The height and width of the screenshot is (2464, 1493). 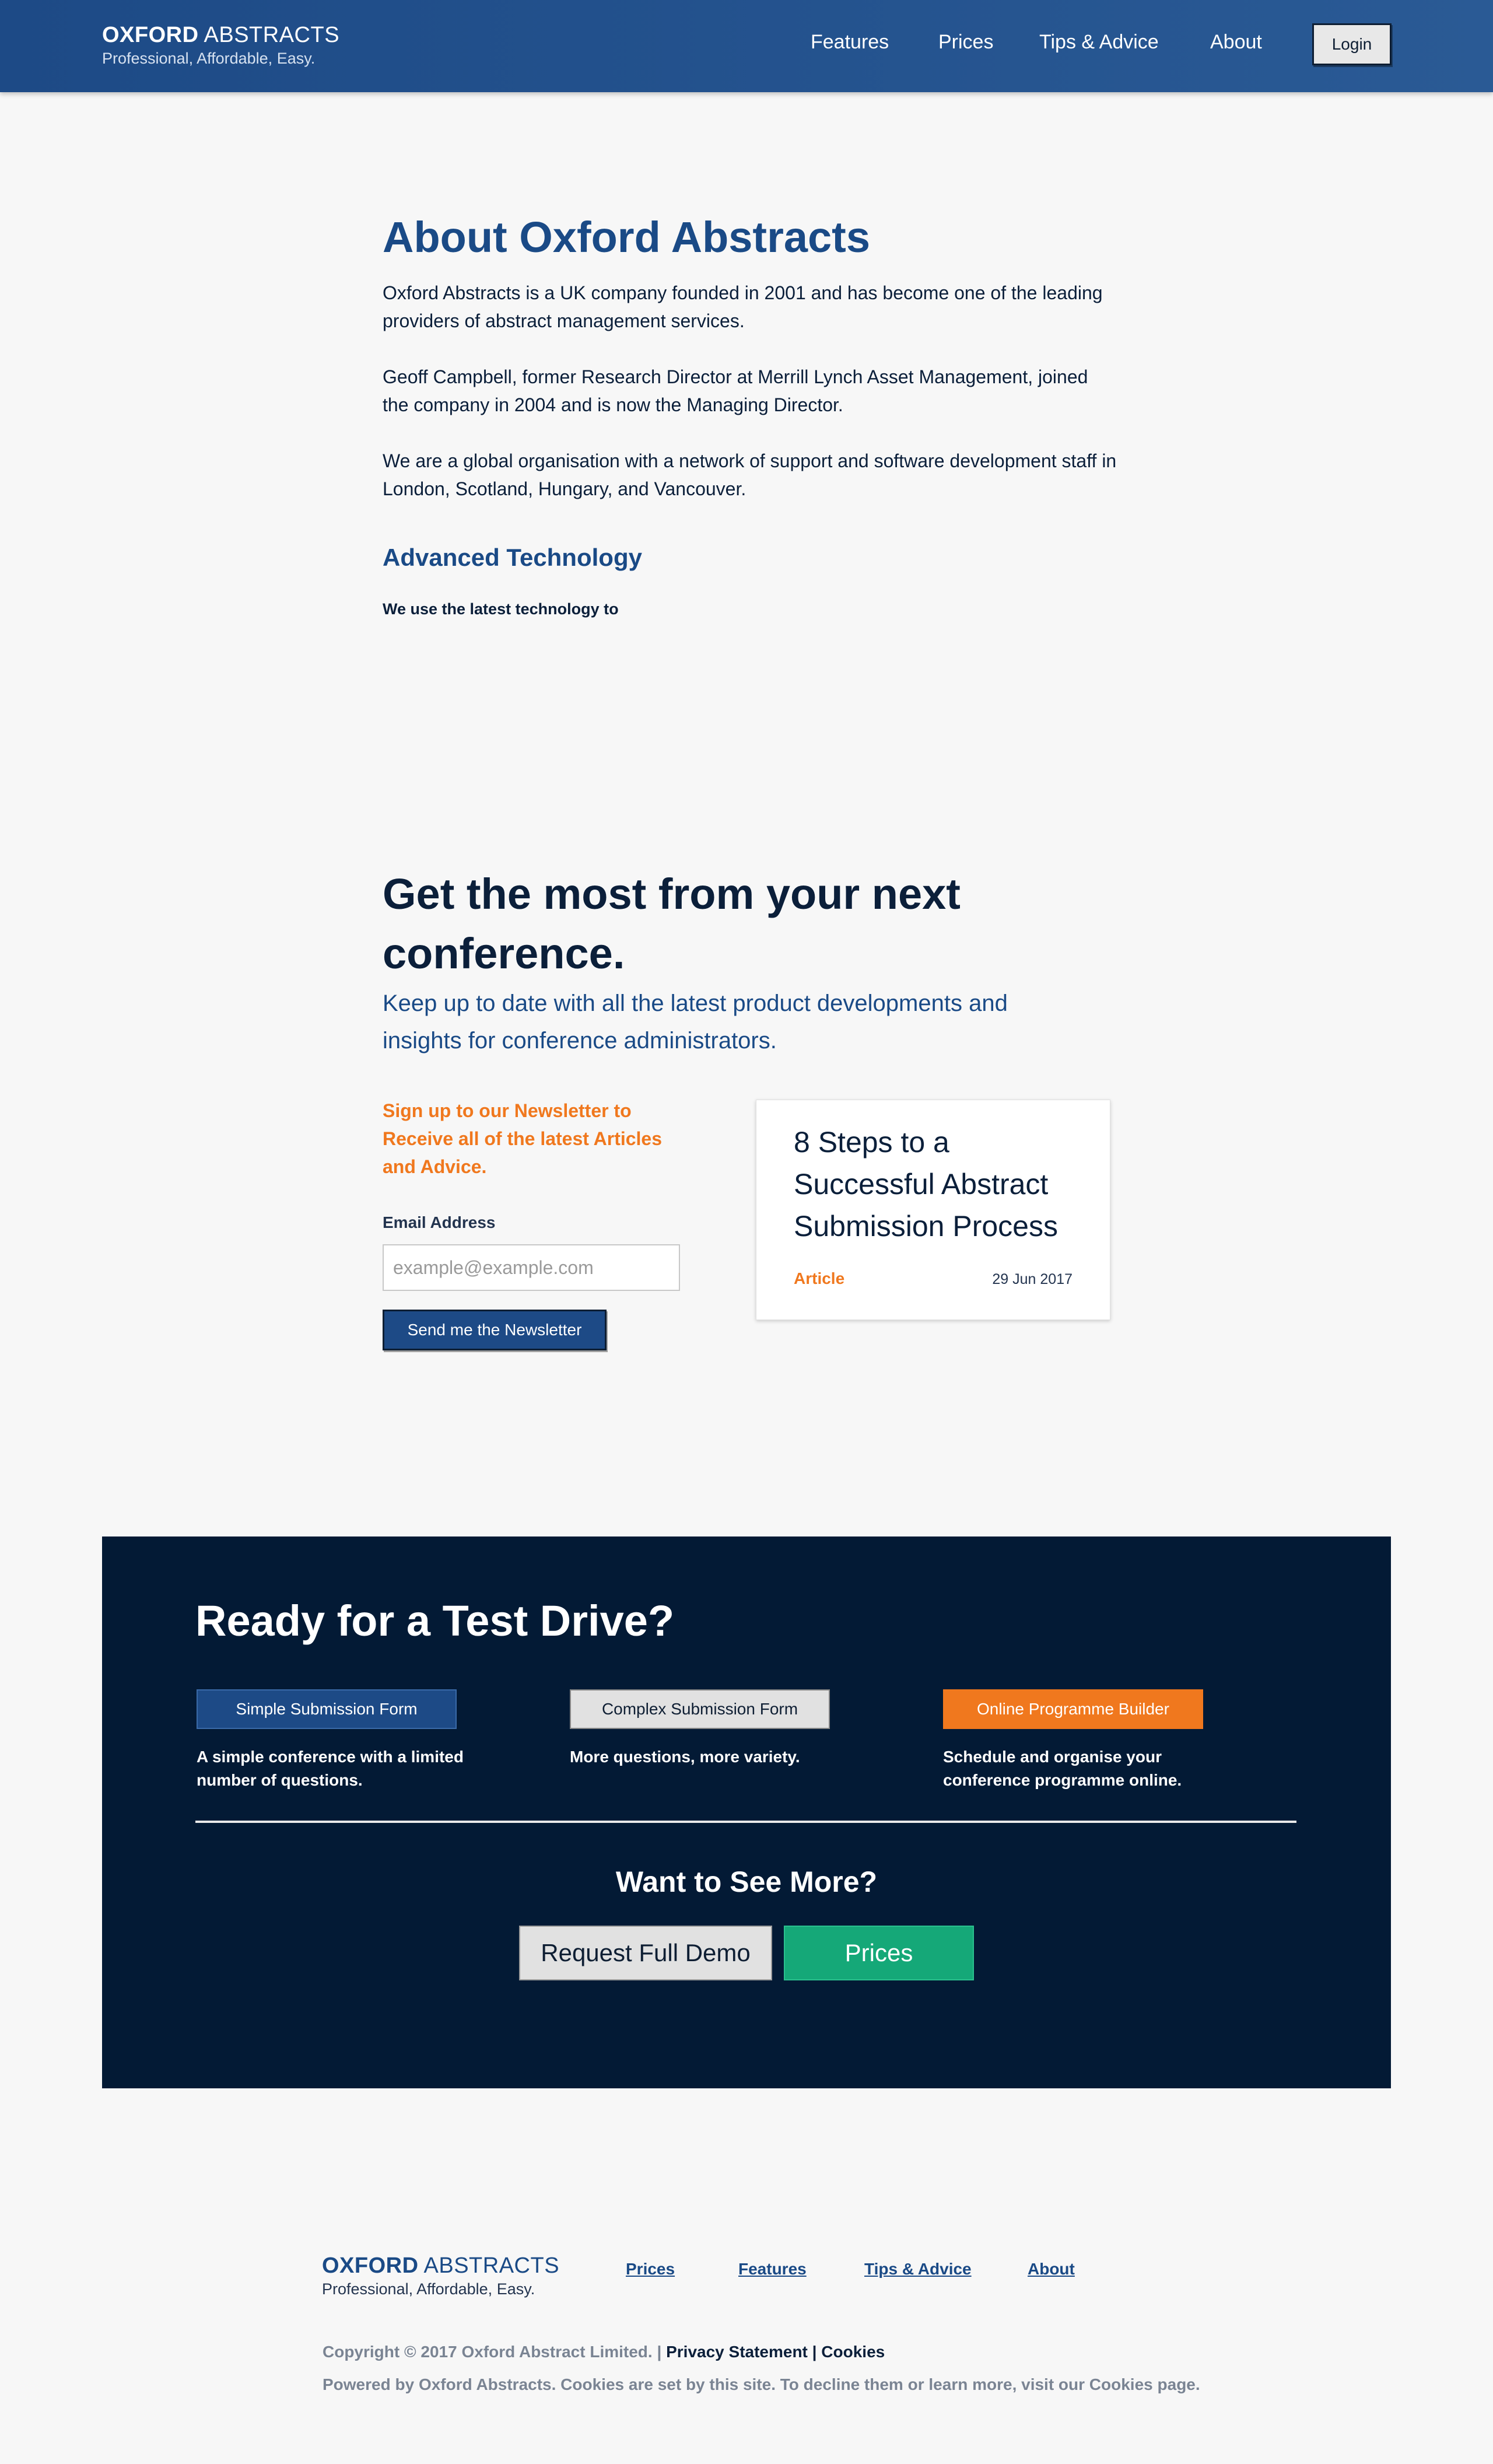 What do you see at coordinates (440, 1222) in the screenshot?
I see `email-label: Email Address` at bounding box center [440, 1222].